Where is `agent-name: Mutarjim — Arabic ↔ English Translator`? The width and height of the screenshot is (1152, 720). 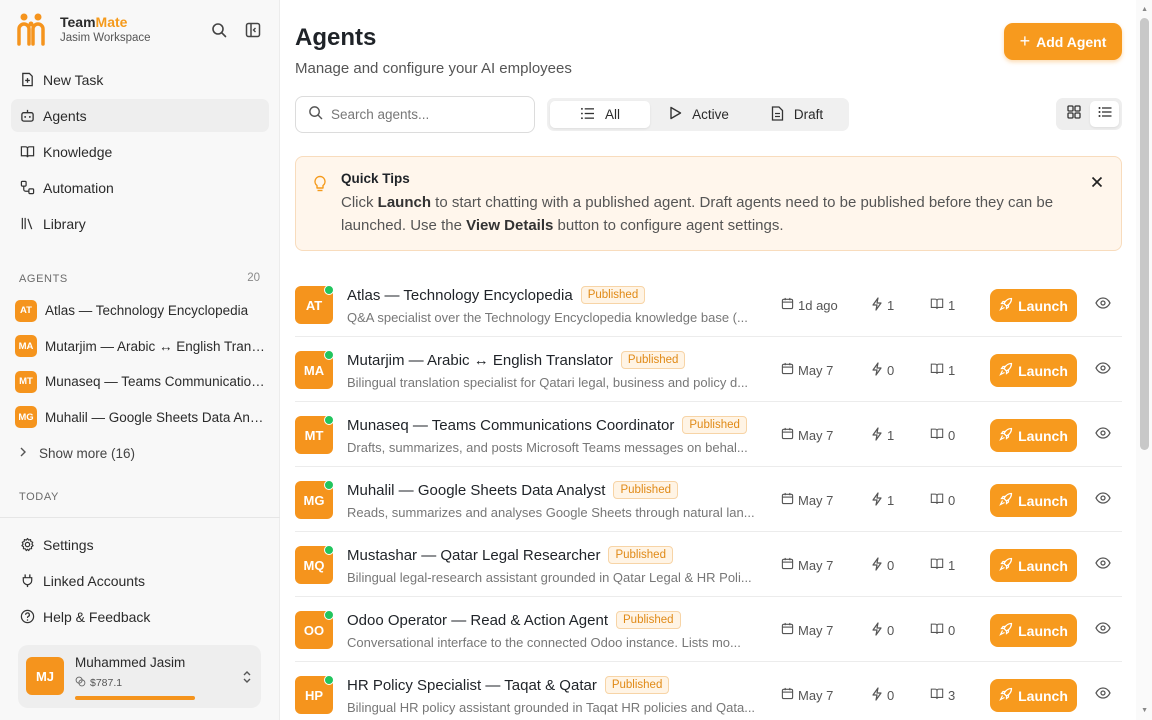 agent-name: Mutarjim — Arabic ↔ English Translator is located at coordinates (480, 360).